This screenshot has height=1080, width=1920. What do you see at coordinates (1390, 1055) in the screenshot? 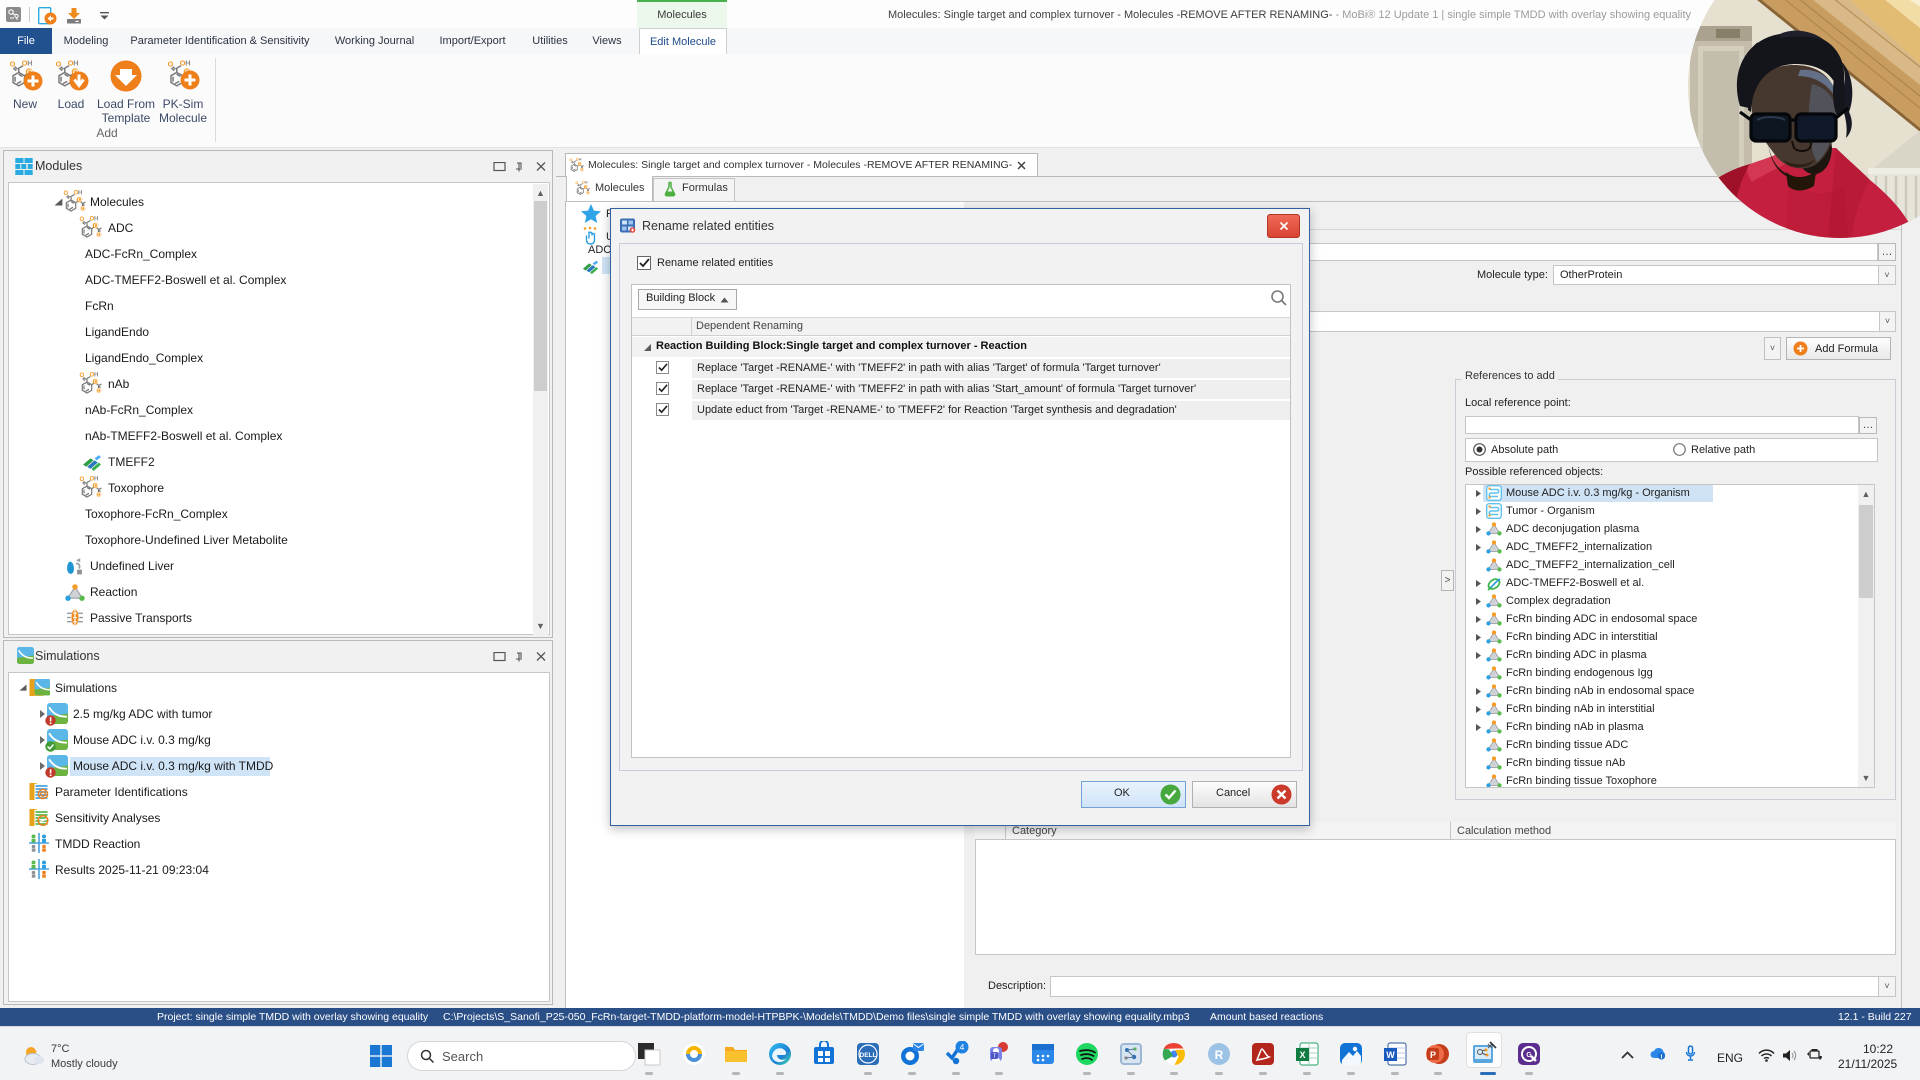
I see `svg-text: W` at bounding box center [1390, 1055].